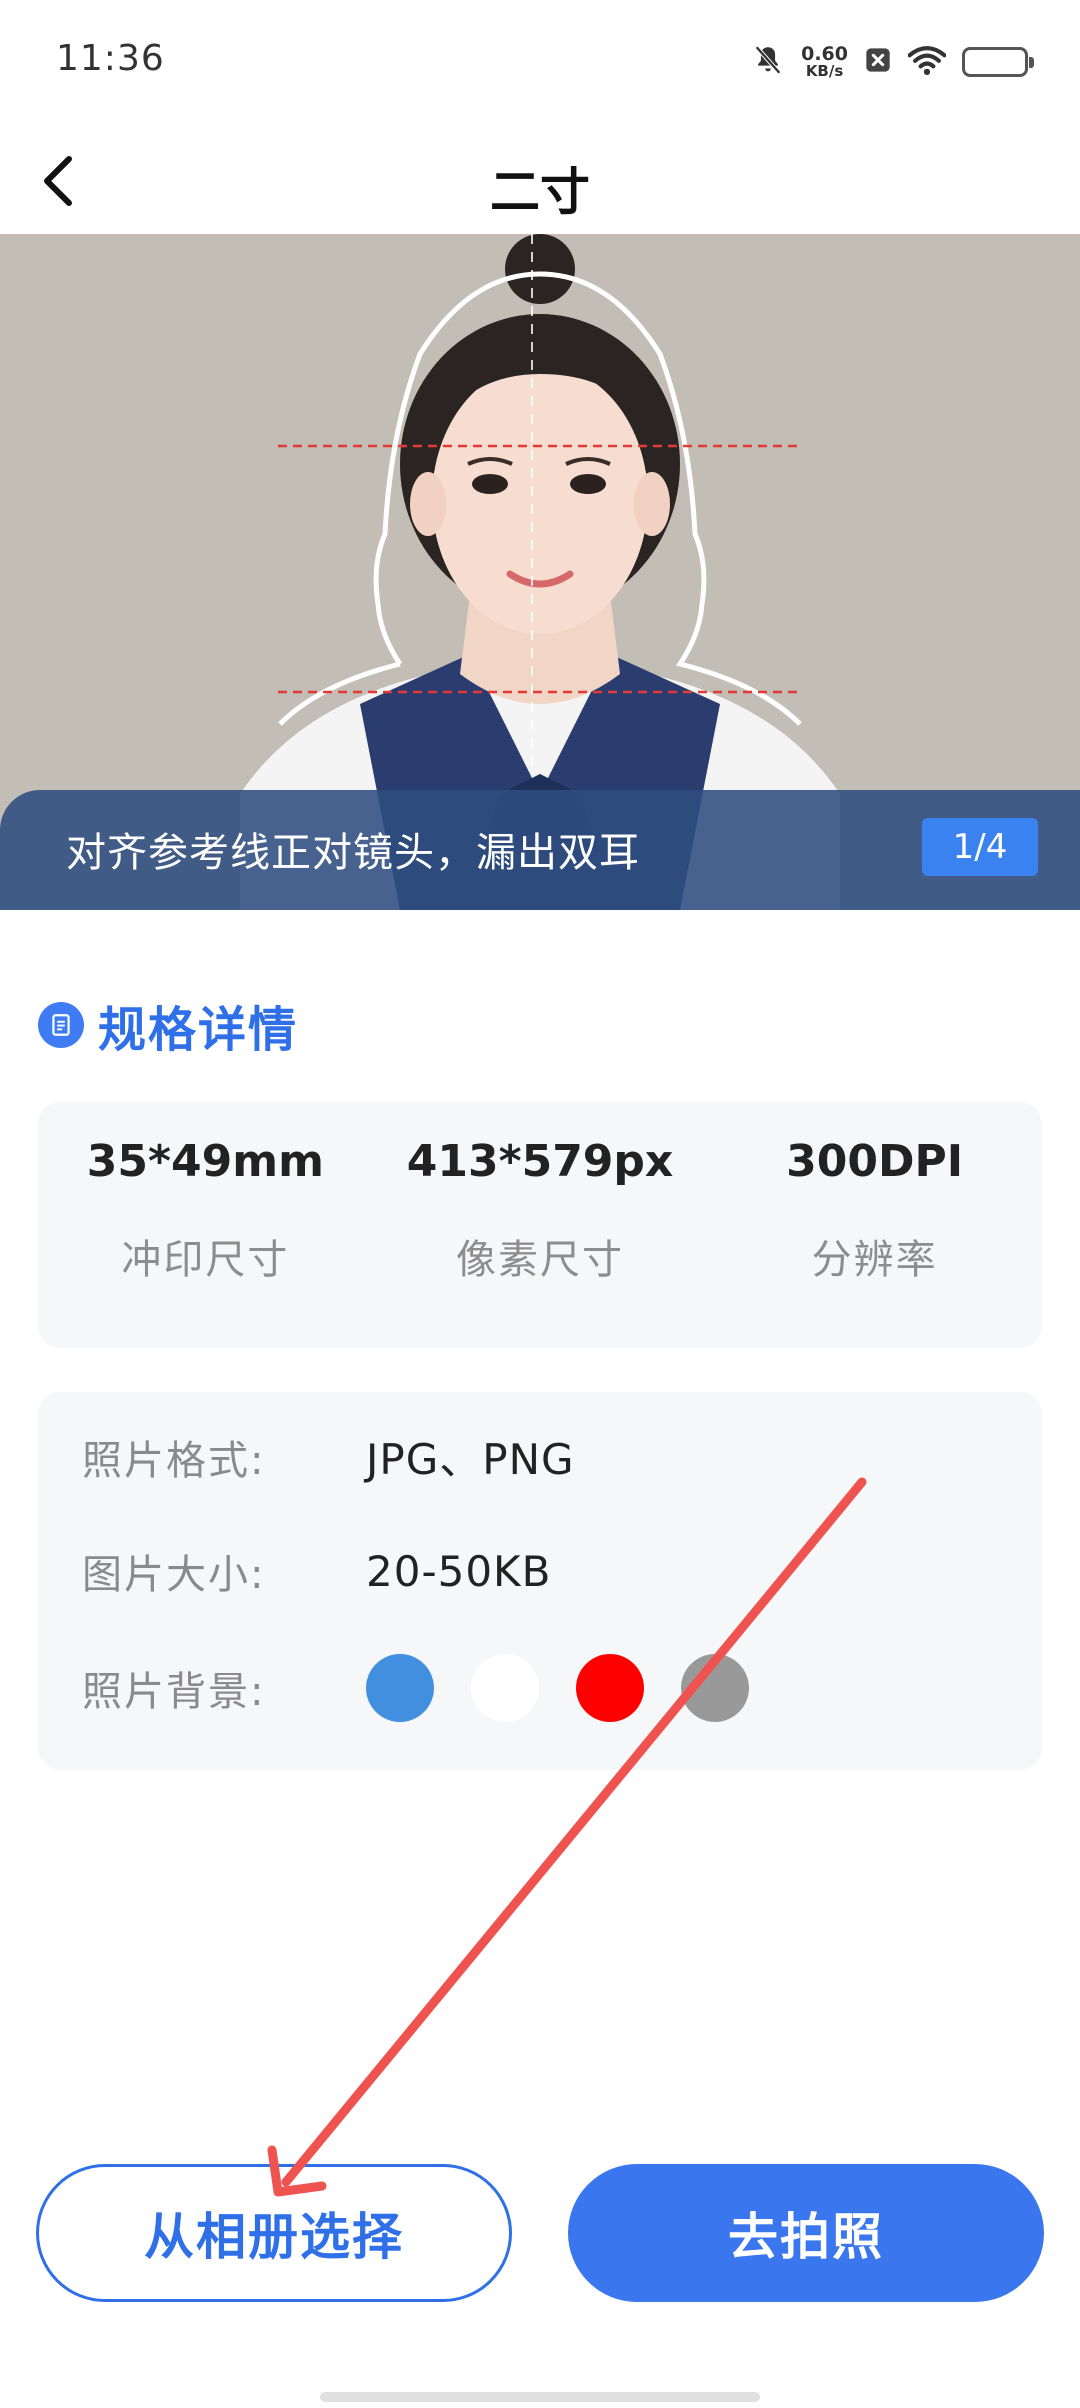 This screenshot has height=2408, width=1080. Describe the element at coordinates (470, 1459) in the screenshot. I see `photo-format-value: JPG、PNG` at that location.